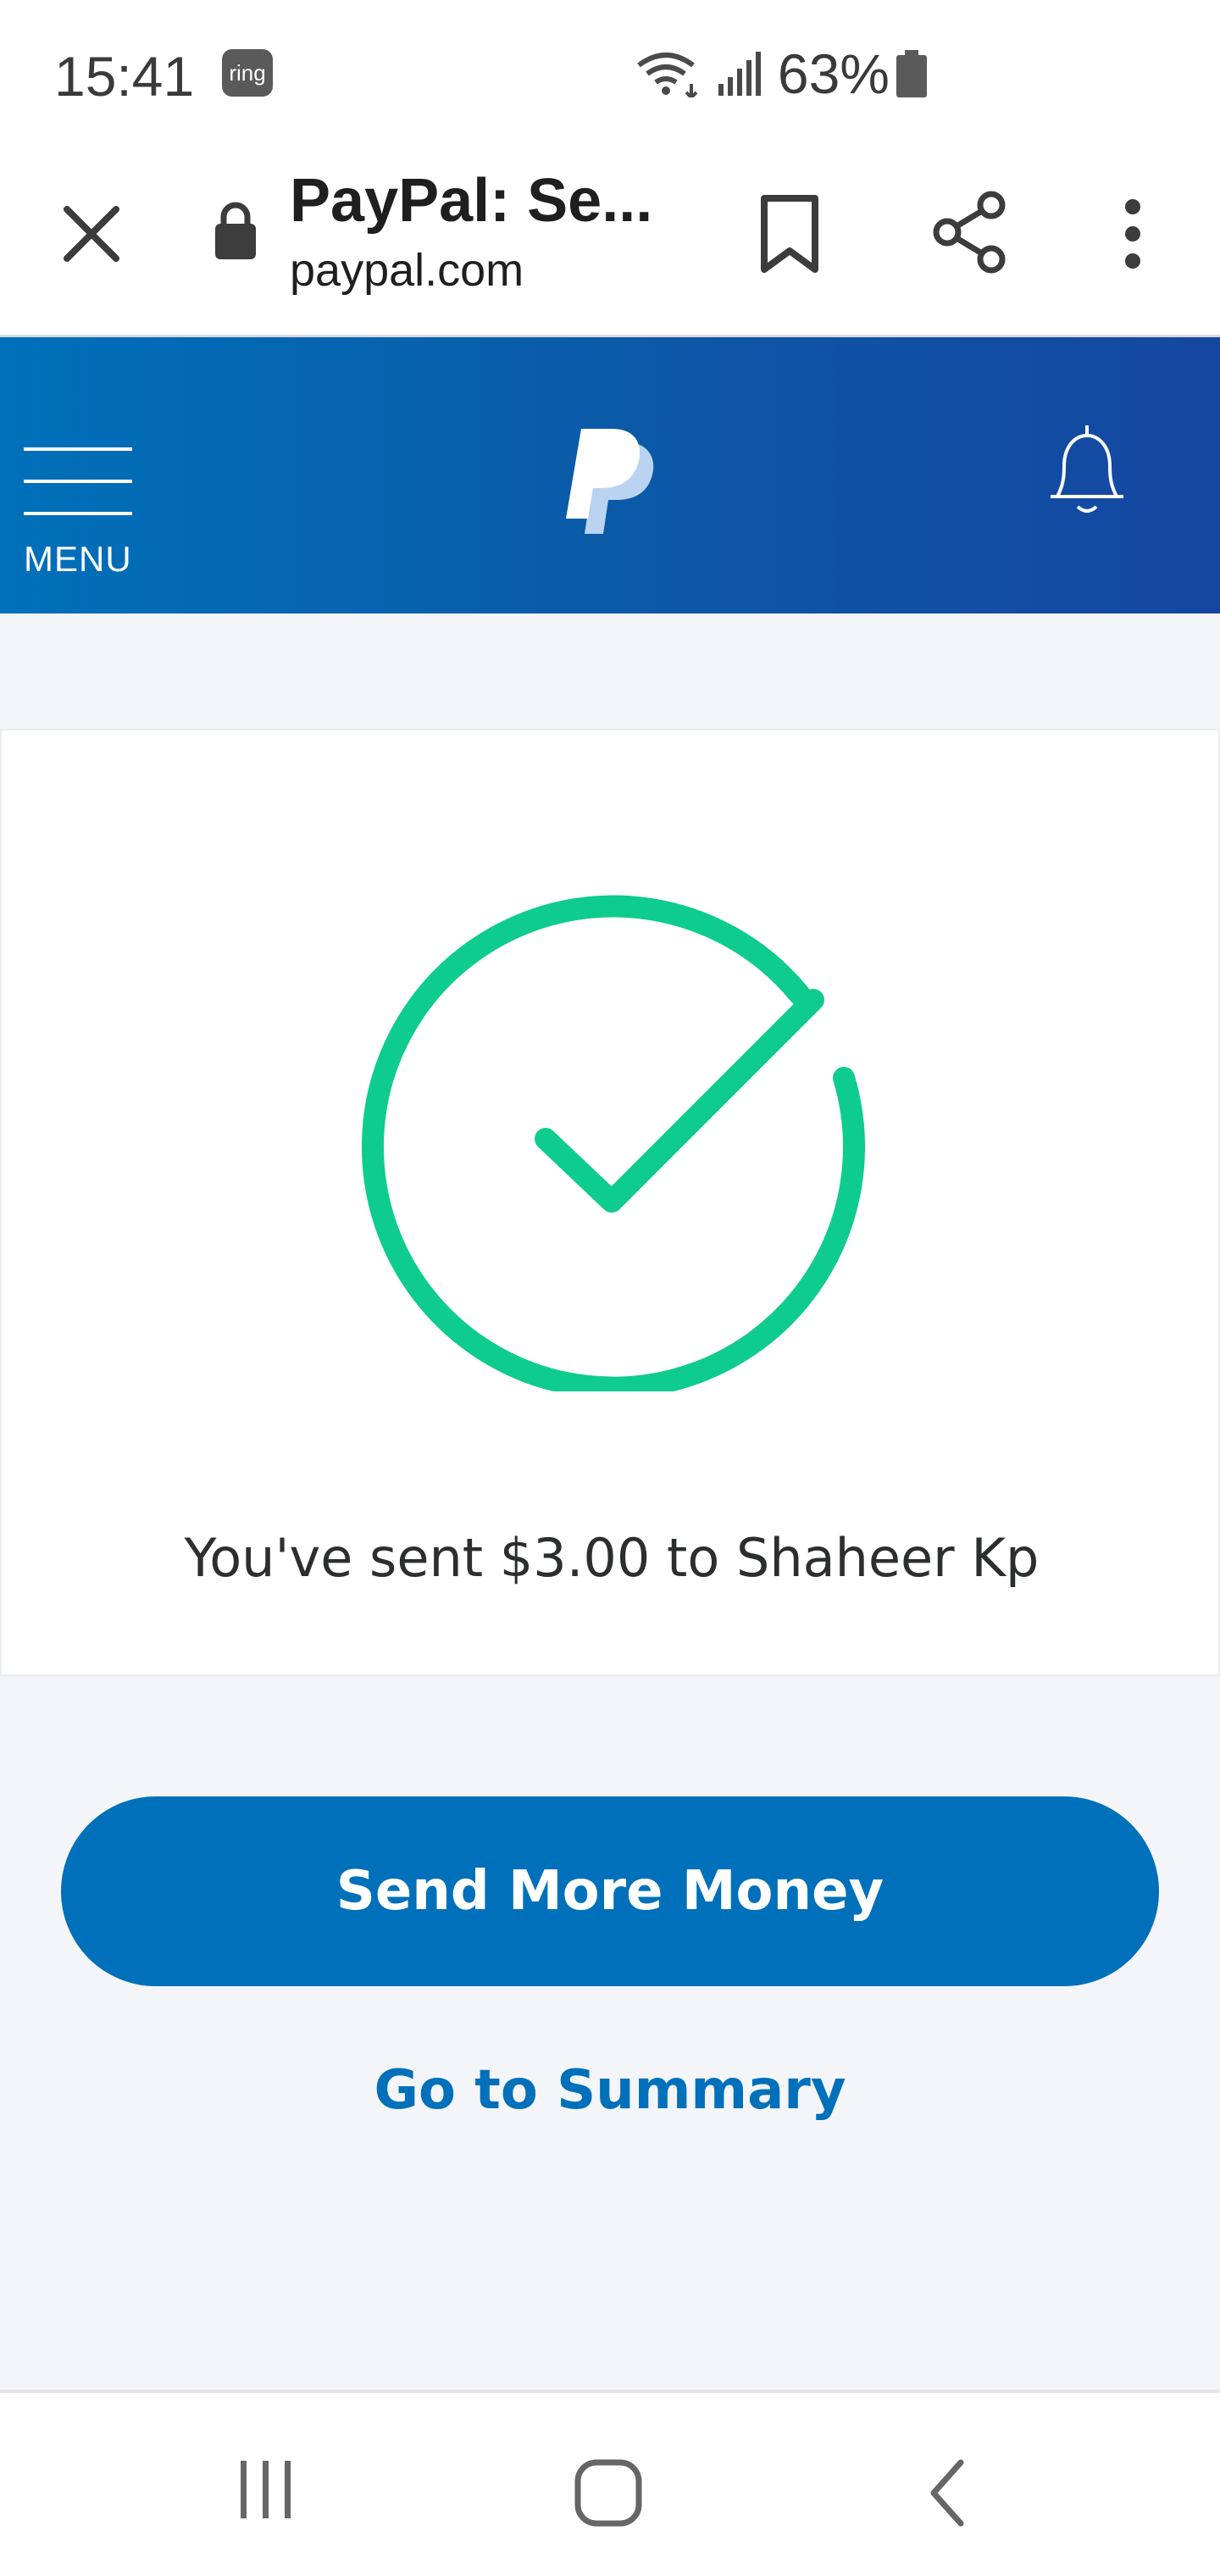  I want to click on system-nav-bar, so click(610, 2483).